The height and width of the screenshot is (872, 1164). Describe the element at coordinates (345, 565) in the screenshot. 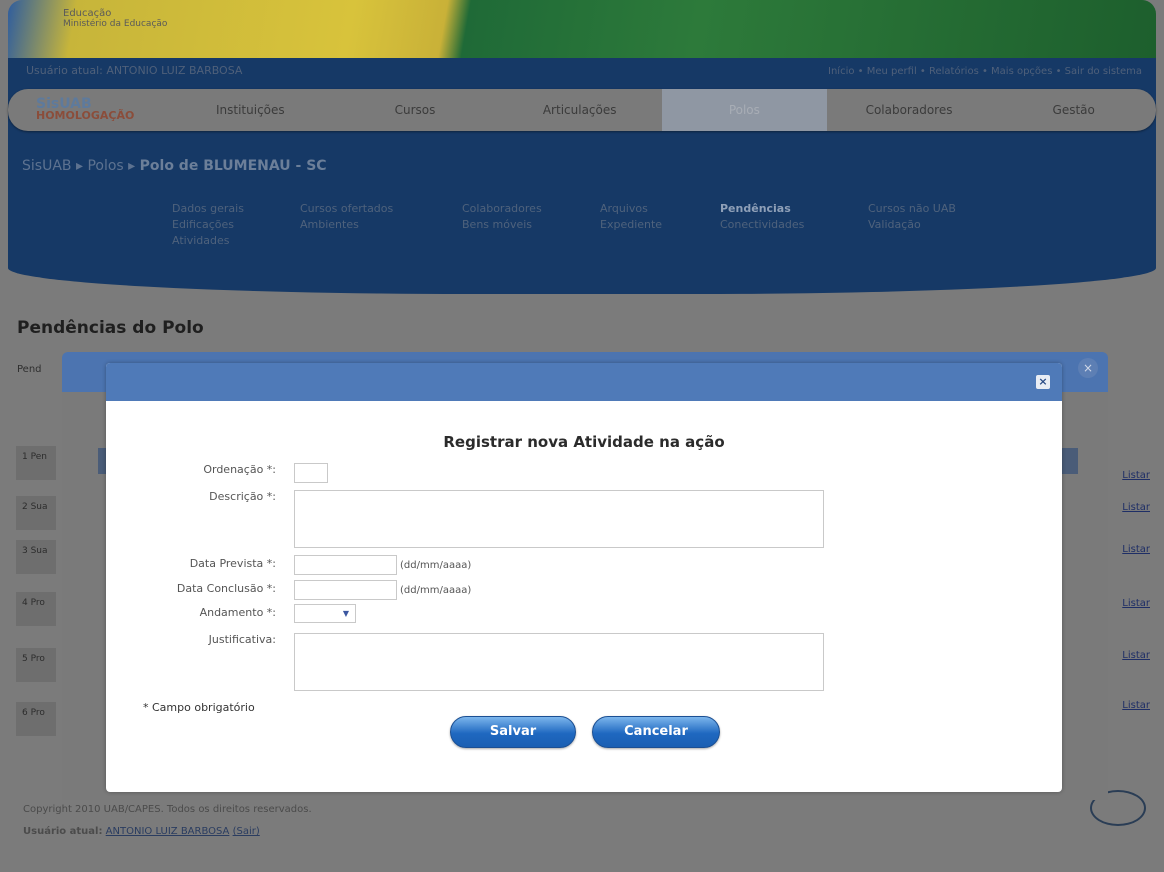

I see `data-prevista-input` at that location.